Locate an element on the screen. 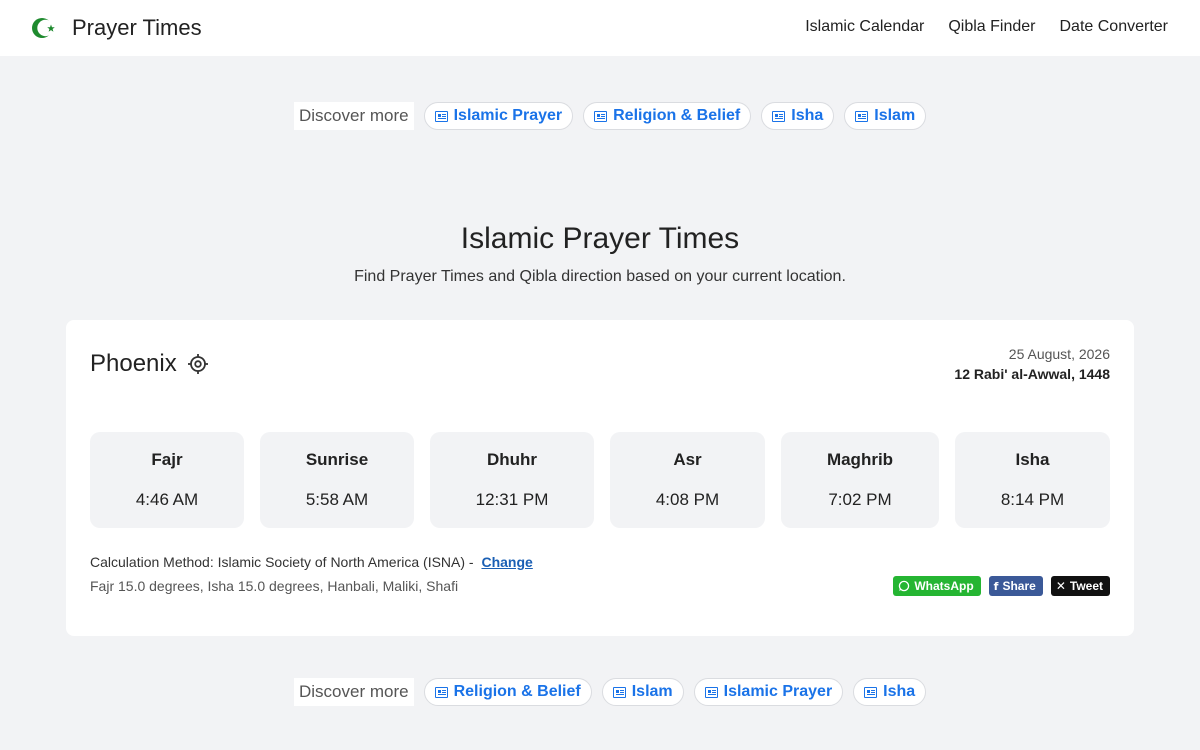 This screenshot has width=1200, height=750. twitter-share-label: Tweet is located at coordinates (1086, 586).